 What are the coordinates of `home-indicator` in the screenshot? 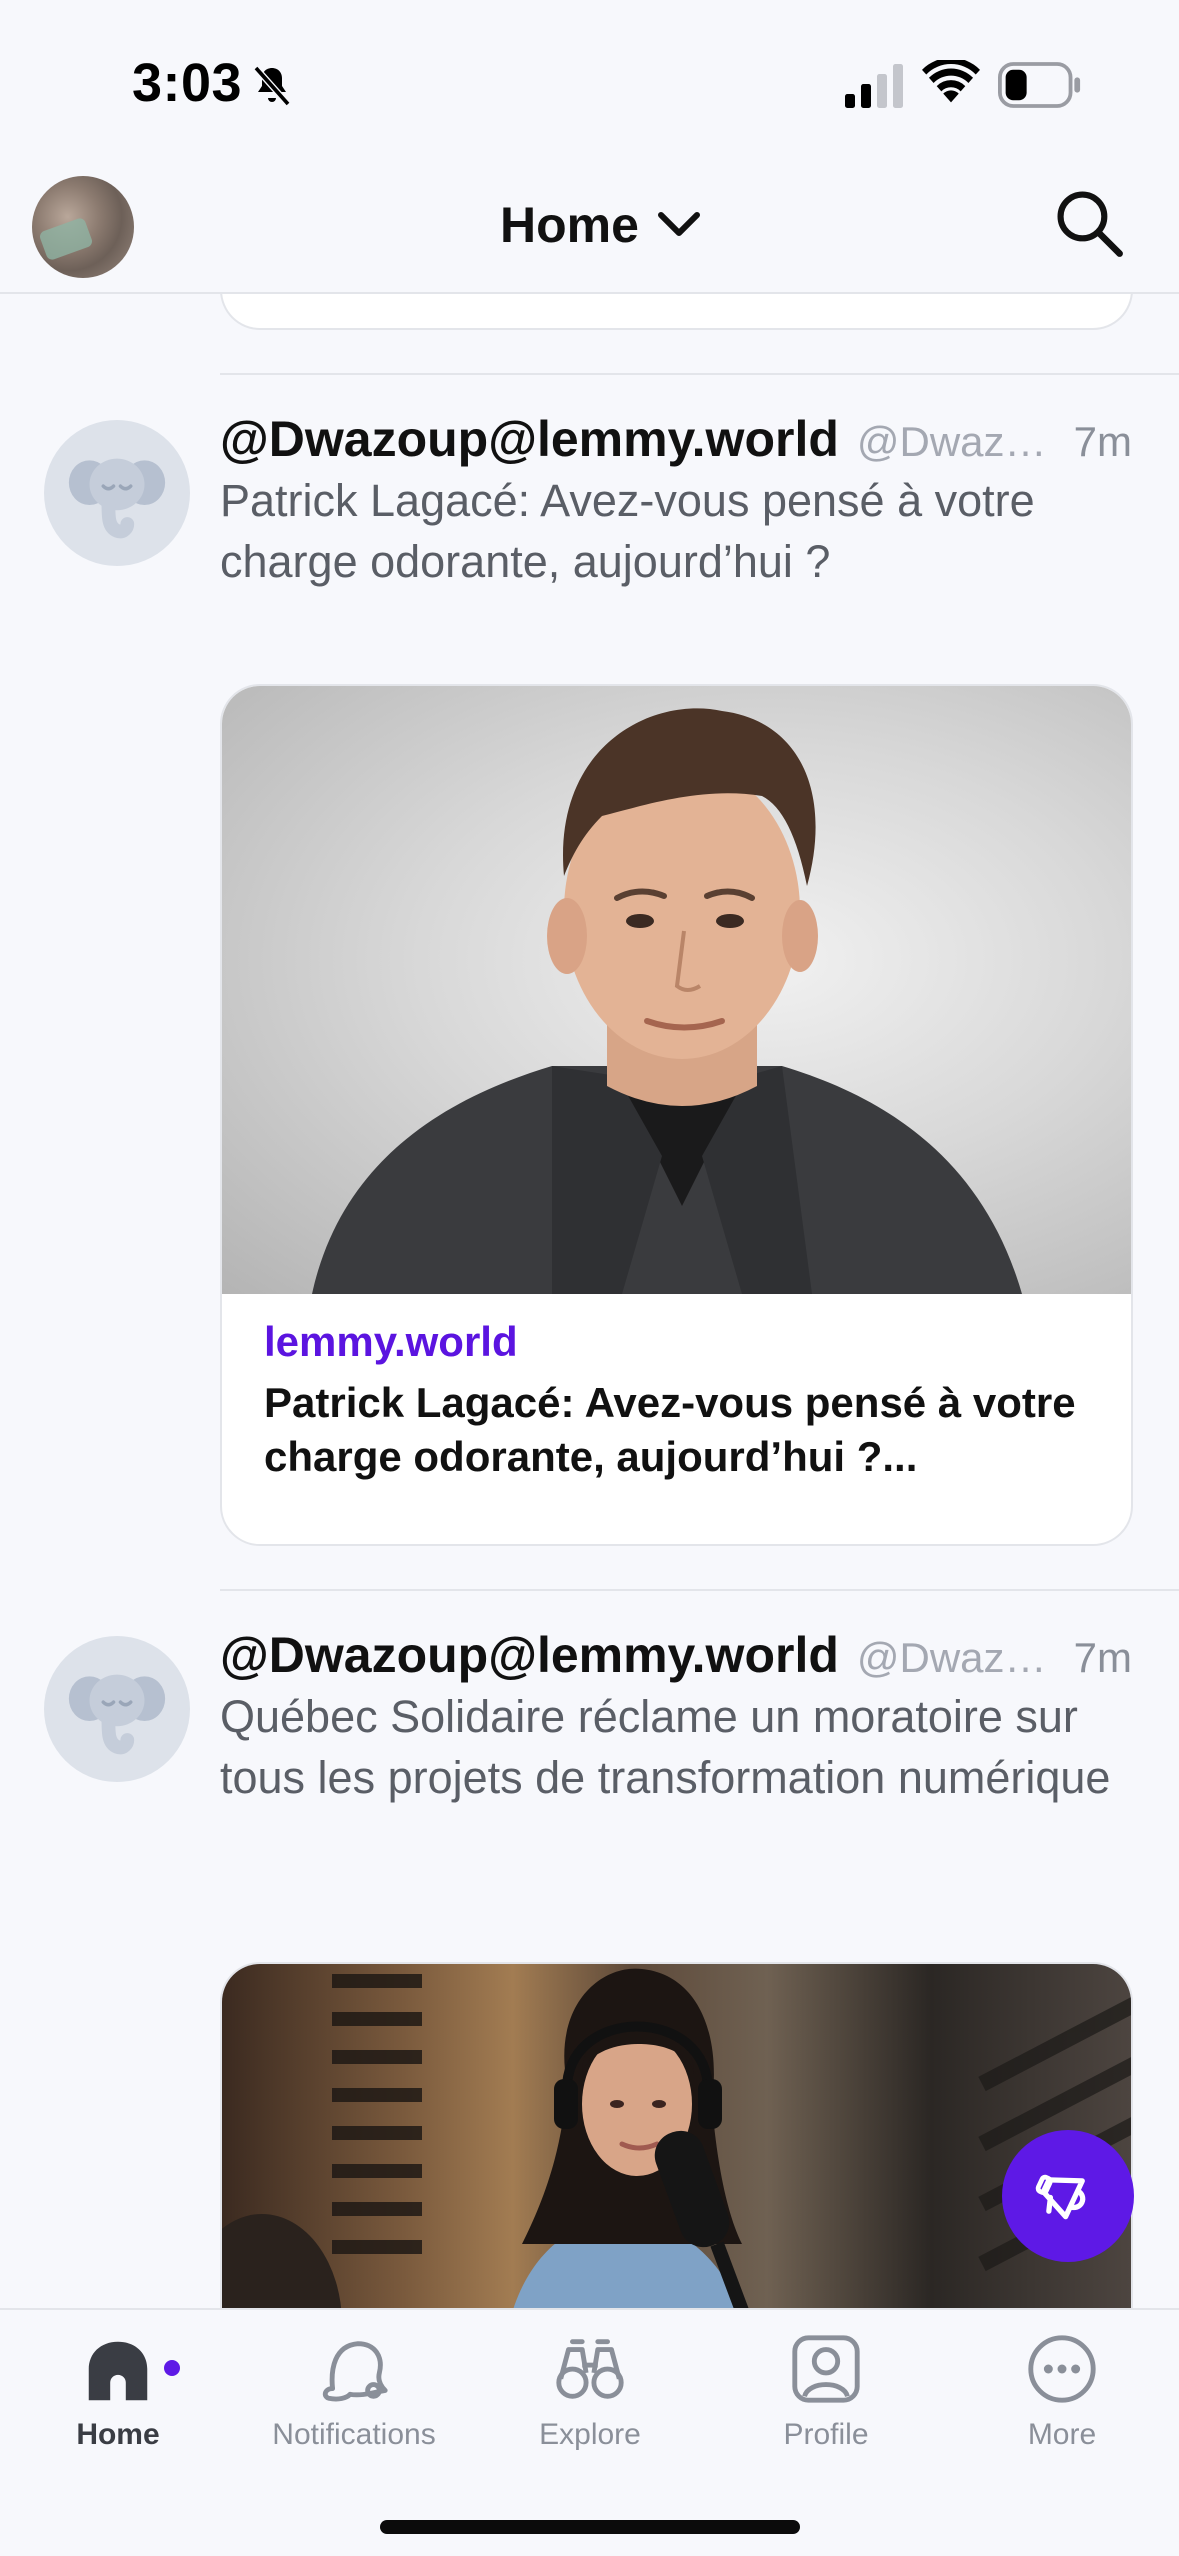 It's located at (590, 2527).